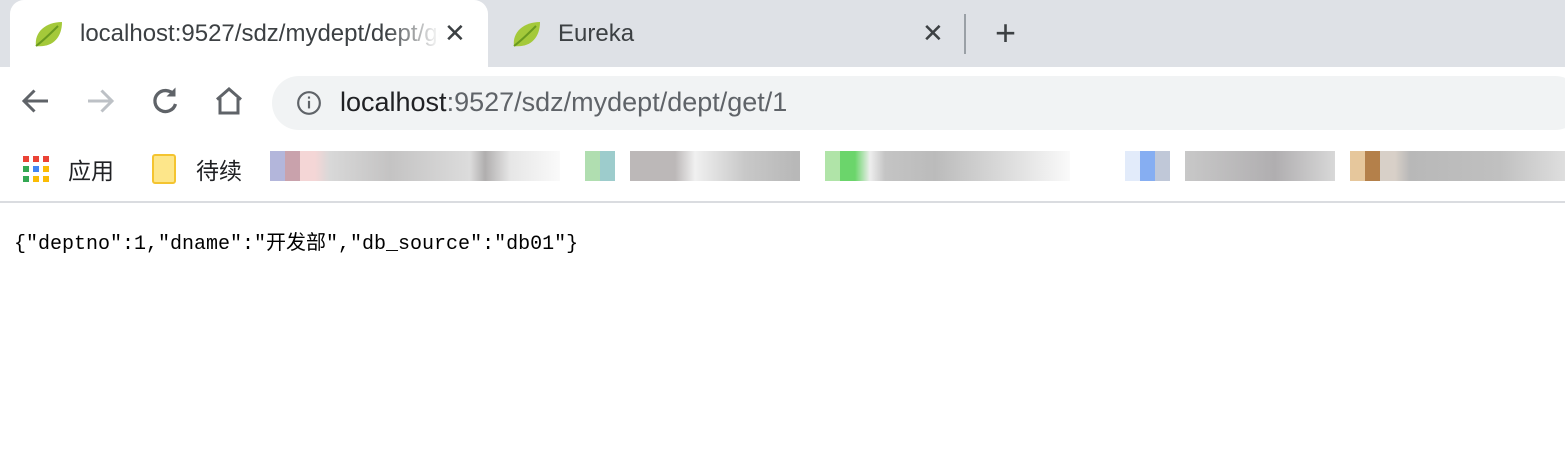 Image resolution: width=1565 pixels, height=473 pixels. I want to click on reload-icon, so click(165, 101).